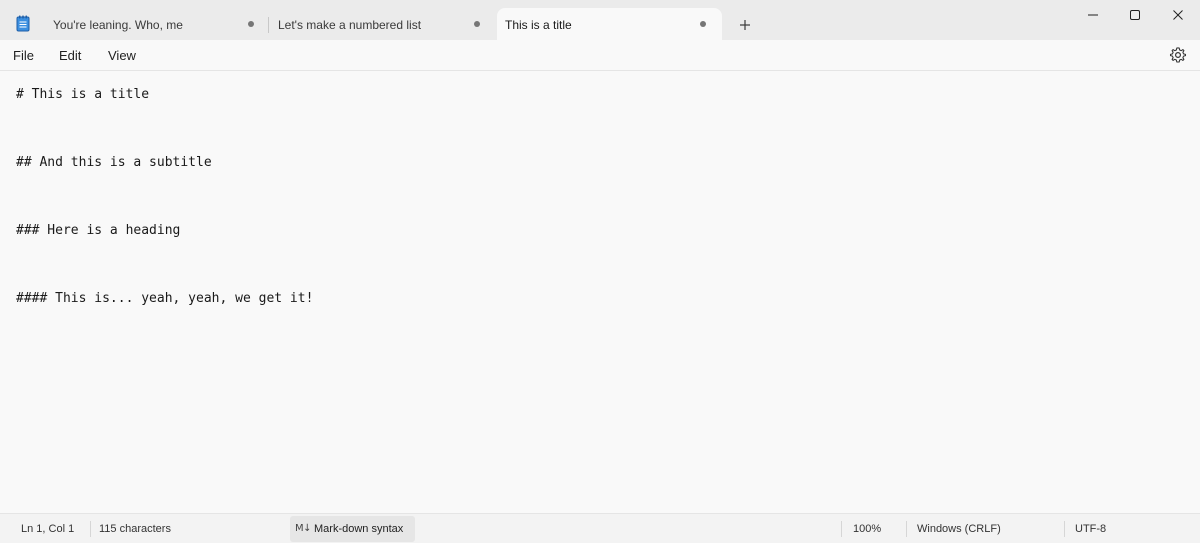 This screenshot has height=543, width=1200. What do you see at coordinates (70, 55) in the screenshot?
I see `menu-edit: Edit` at bounding box center [70, 55].